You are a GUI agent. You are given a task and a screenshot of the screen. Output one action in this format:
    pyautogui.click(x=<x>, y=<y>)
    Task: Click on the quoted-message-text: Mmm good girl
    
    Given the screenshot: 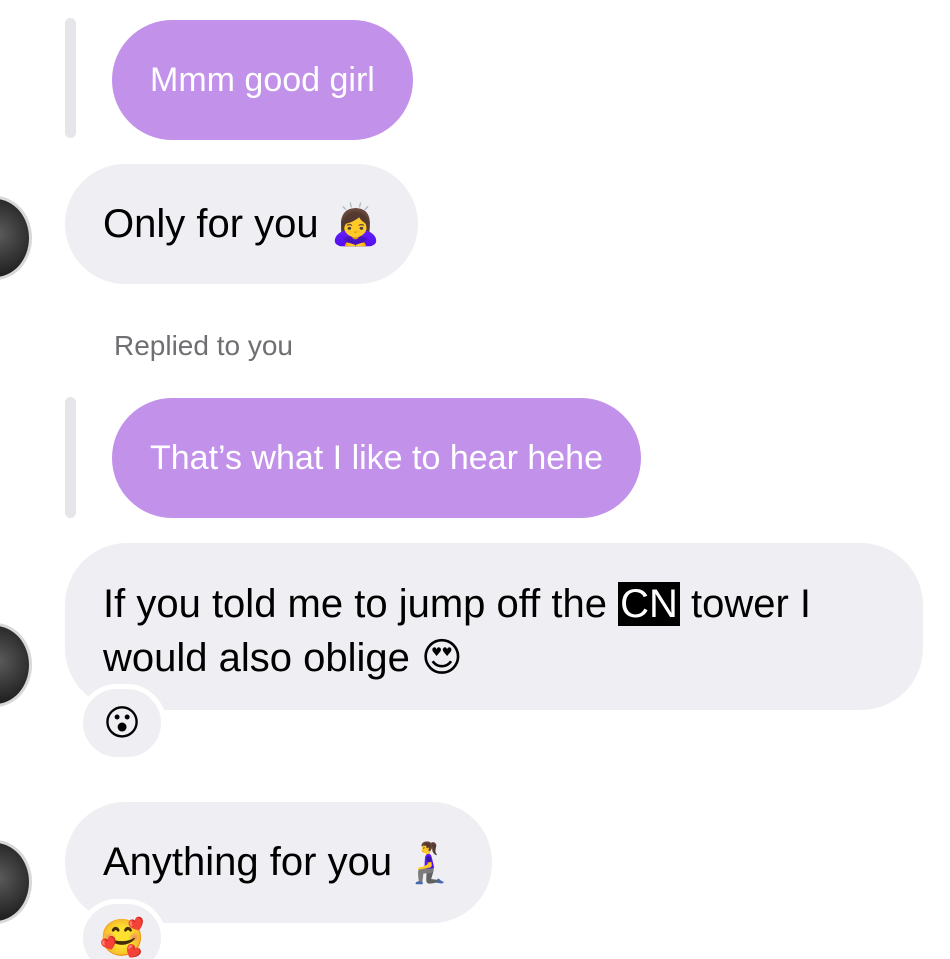 What is the action you would take?
    pyautogui.click(x=262, y=79)
    